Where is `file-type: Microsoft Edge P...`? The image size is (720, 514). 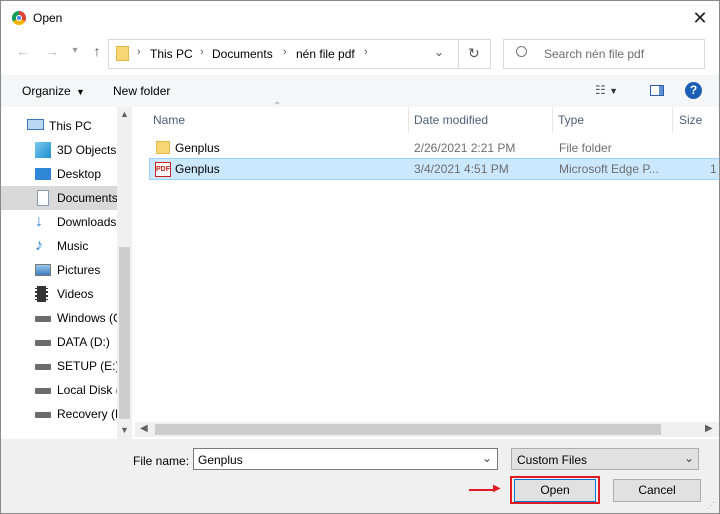 file-type: Microsoft Edge P... is located at coordinates (609, 169).